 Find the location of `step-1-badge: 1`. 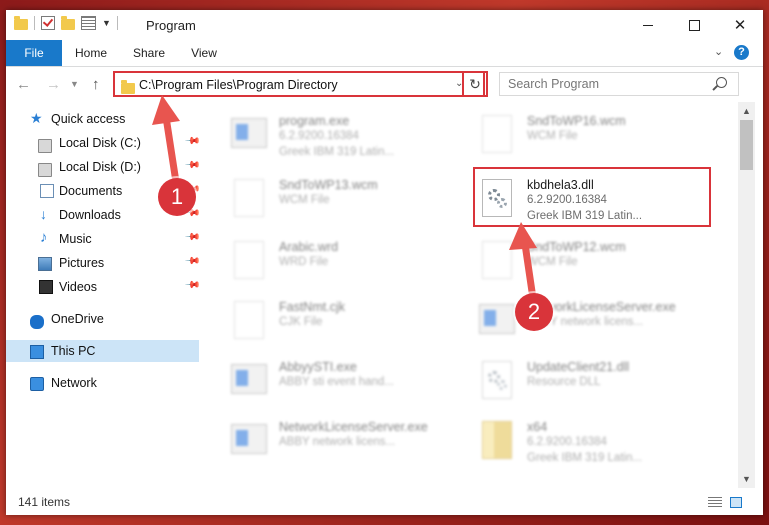

step-1-badge: 1 is located at coordinates (177, 197).